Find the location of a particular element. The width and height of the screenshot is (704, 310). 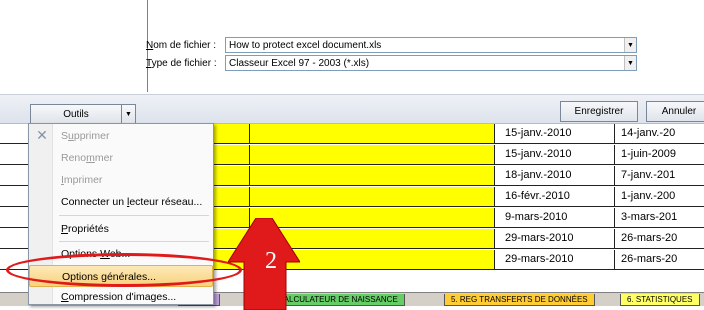

sheet-tab-transferts: 5. REG TRANSFERTS DE DONNÉES is located at coordinates (519, 300).